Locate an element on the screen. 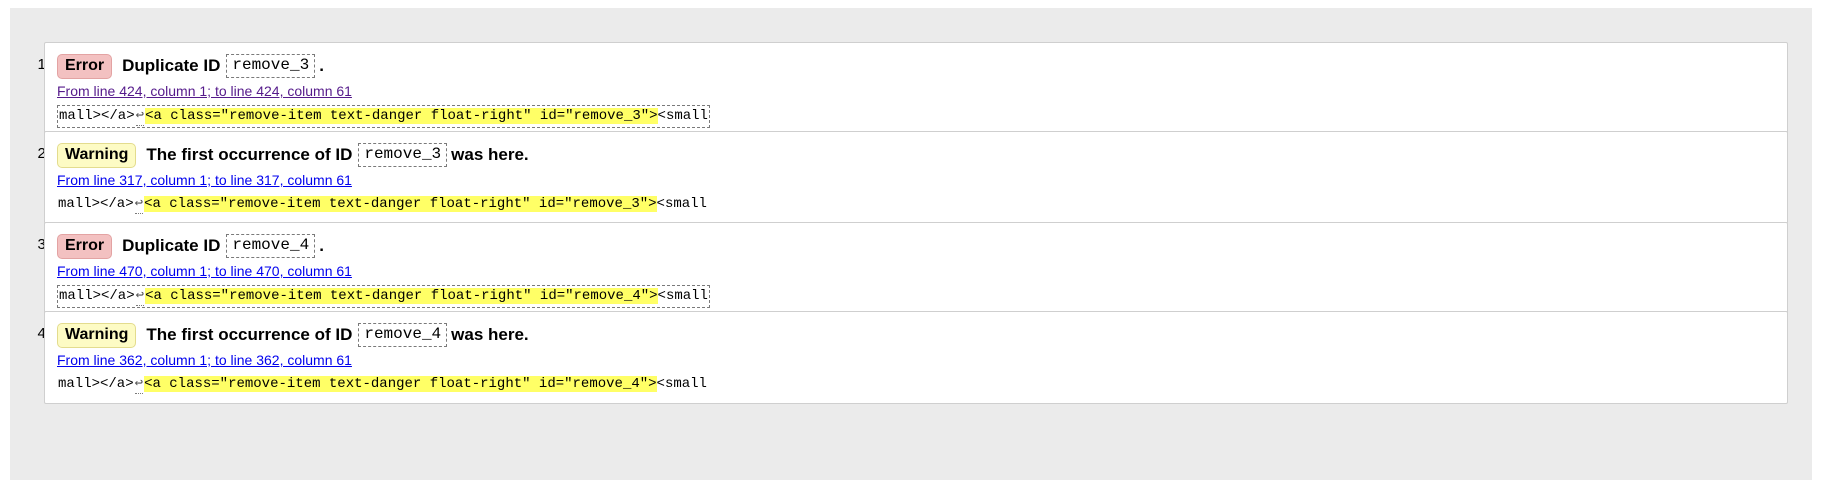 This screenshot has height=488, width=1822. message-heading: Error Duplicate ID remove_3 . is located at coordinates (190, 66).